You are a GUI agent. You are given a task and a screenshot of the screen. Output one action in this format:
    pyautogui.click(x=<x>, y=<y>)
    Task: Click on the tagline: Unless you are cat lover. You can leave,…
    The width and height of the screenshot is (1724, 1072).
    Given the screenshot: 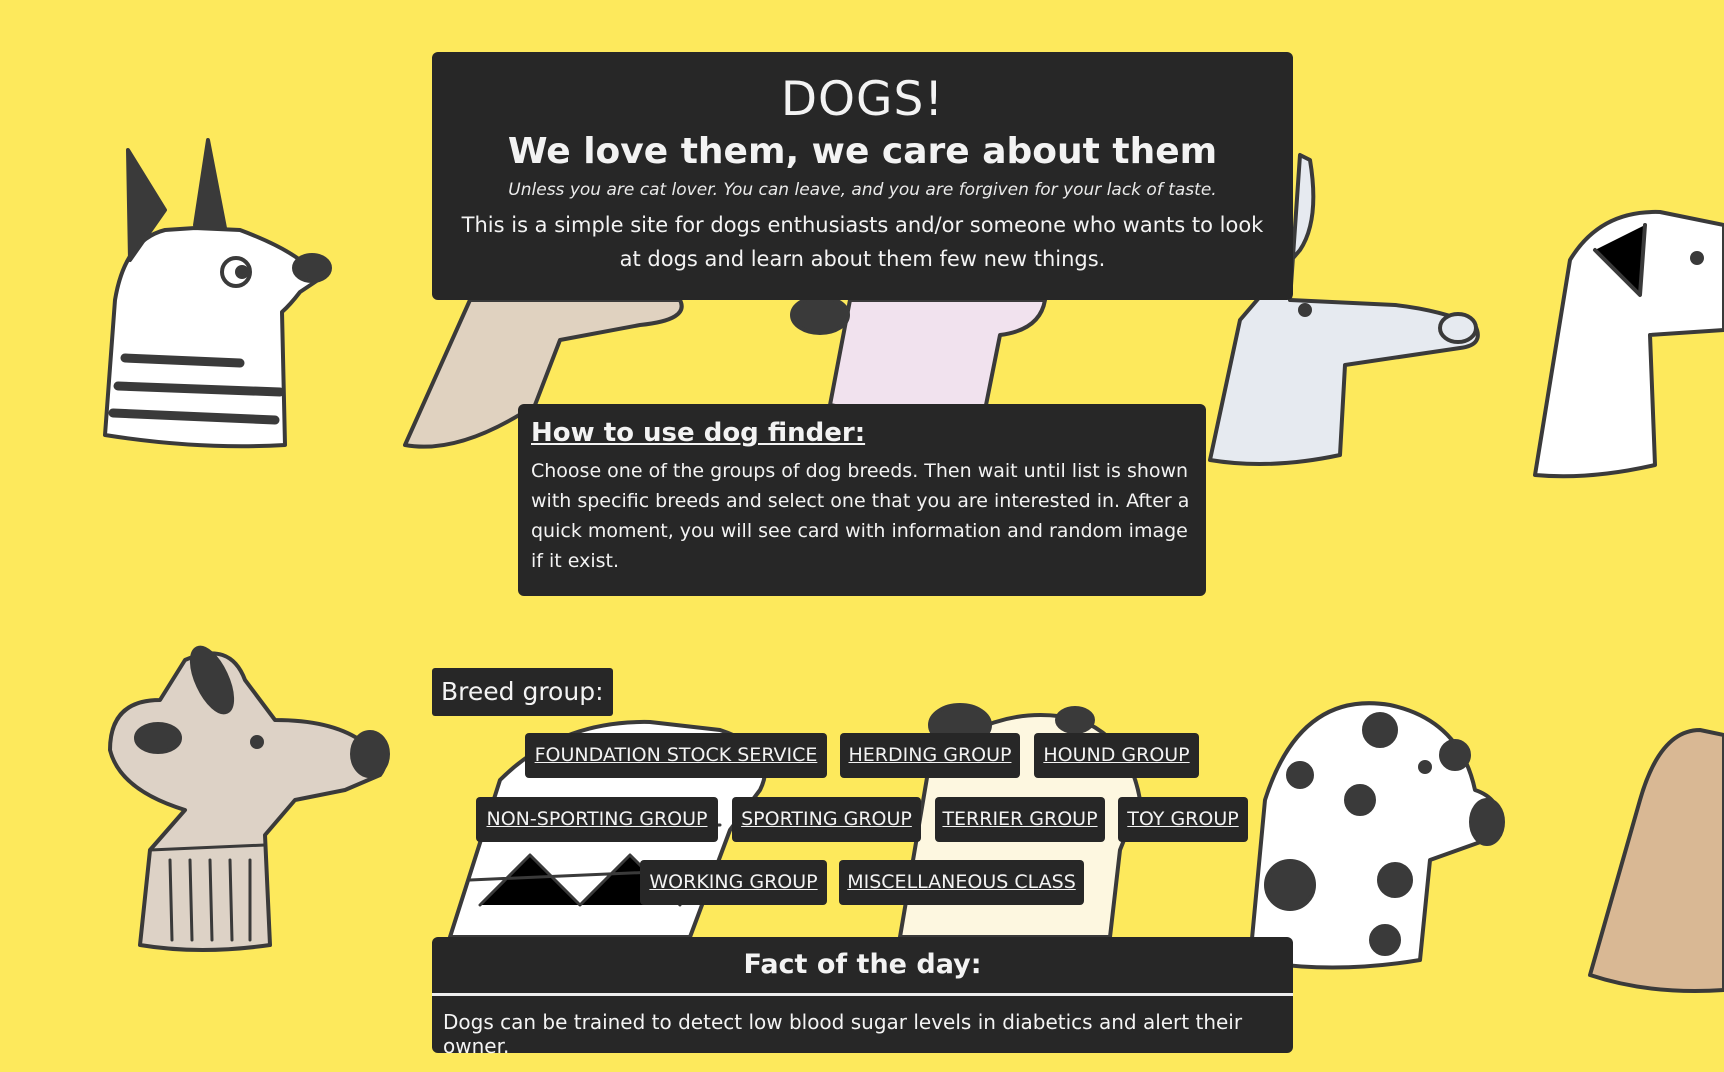 What is the action you would take?
    pyautogui.click(x=862, y=190)
    